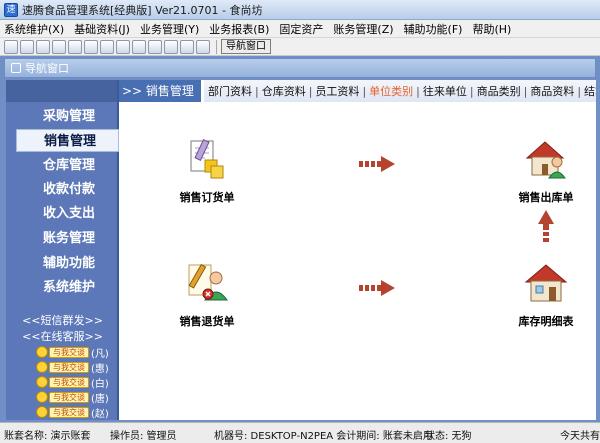 The width and height of the screenshot is (600, 443). Describe the element at coordinates (545, 160) in the screenshot. I see `house-user-icon` at that location.